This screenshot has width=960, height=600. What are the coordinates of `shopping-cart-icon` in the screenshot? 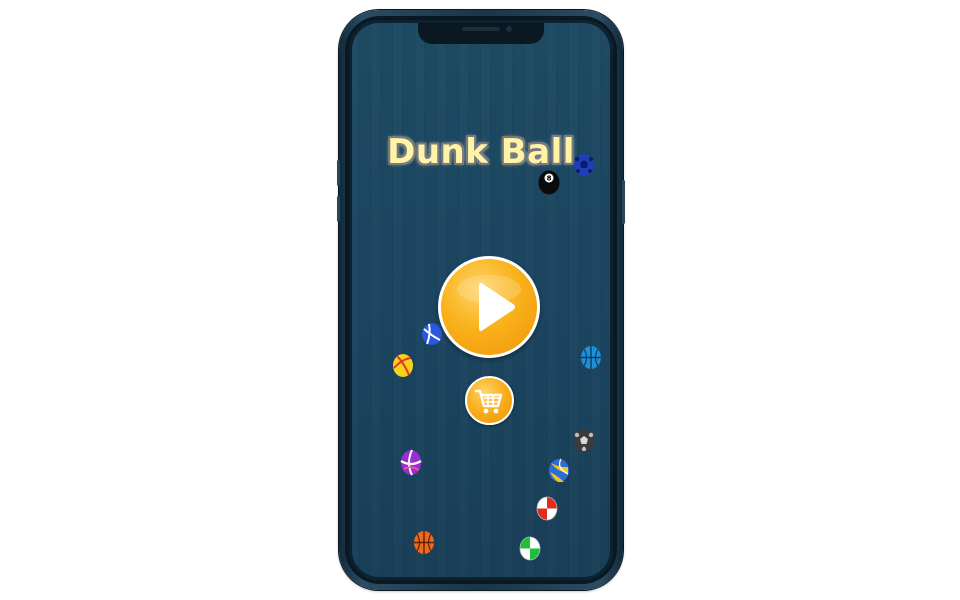 It's located at (488, 401).